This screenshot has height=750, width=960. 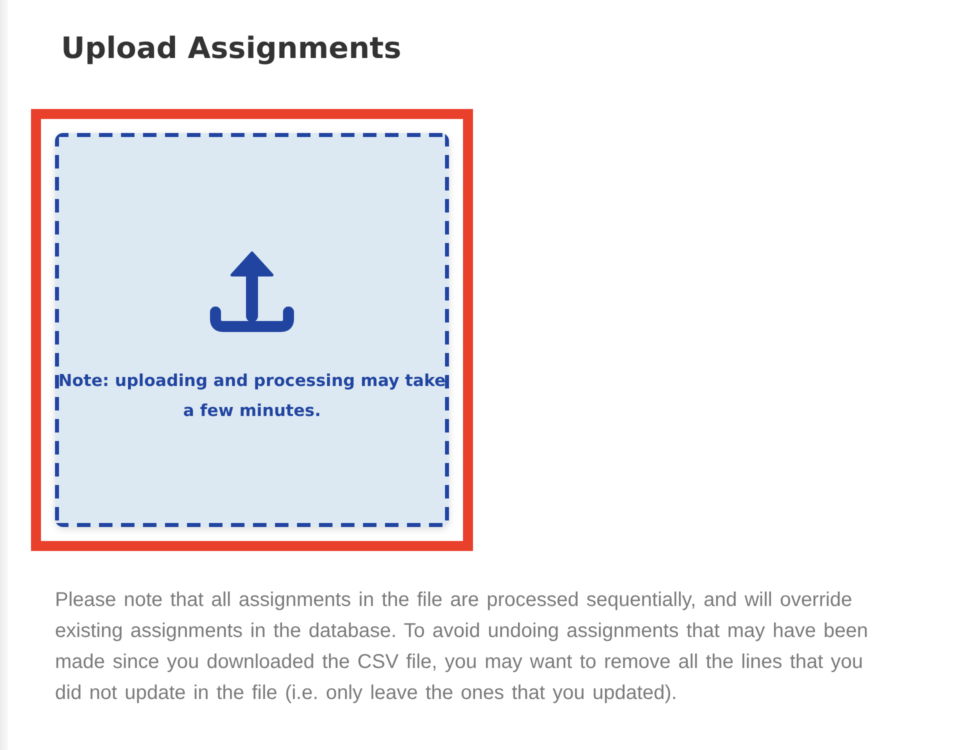 I want to click on upload-note: Note: uploading and processing may take a few minutes., so click(x=252, y=396).